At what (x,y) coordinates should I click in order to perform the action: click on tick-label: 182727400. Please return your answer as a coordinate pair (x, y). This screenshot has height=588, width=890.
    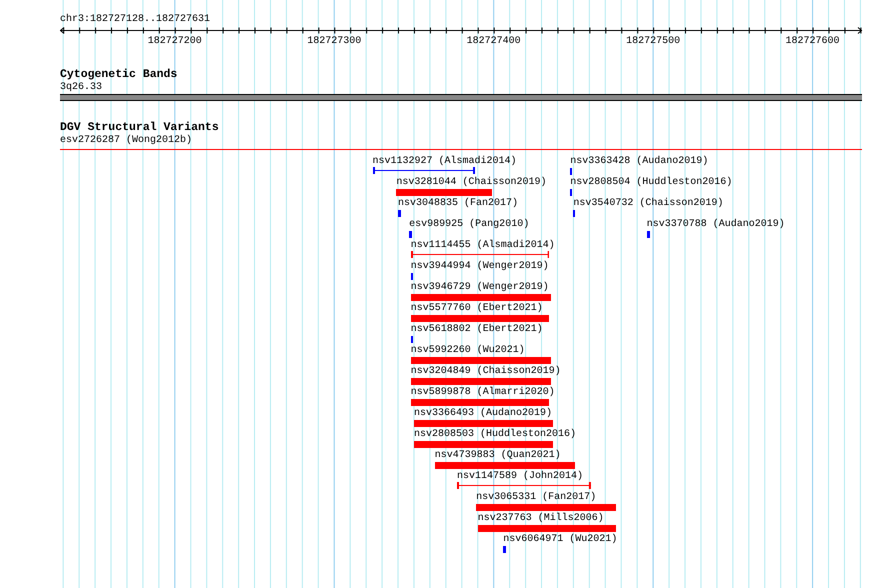
    Looking at the image, I should click on (494, 42).